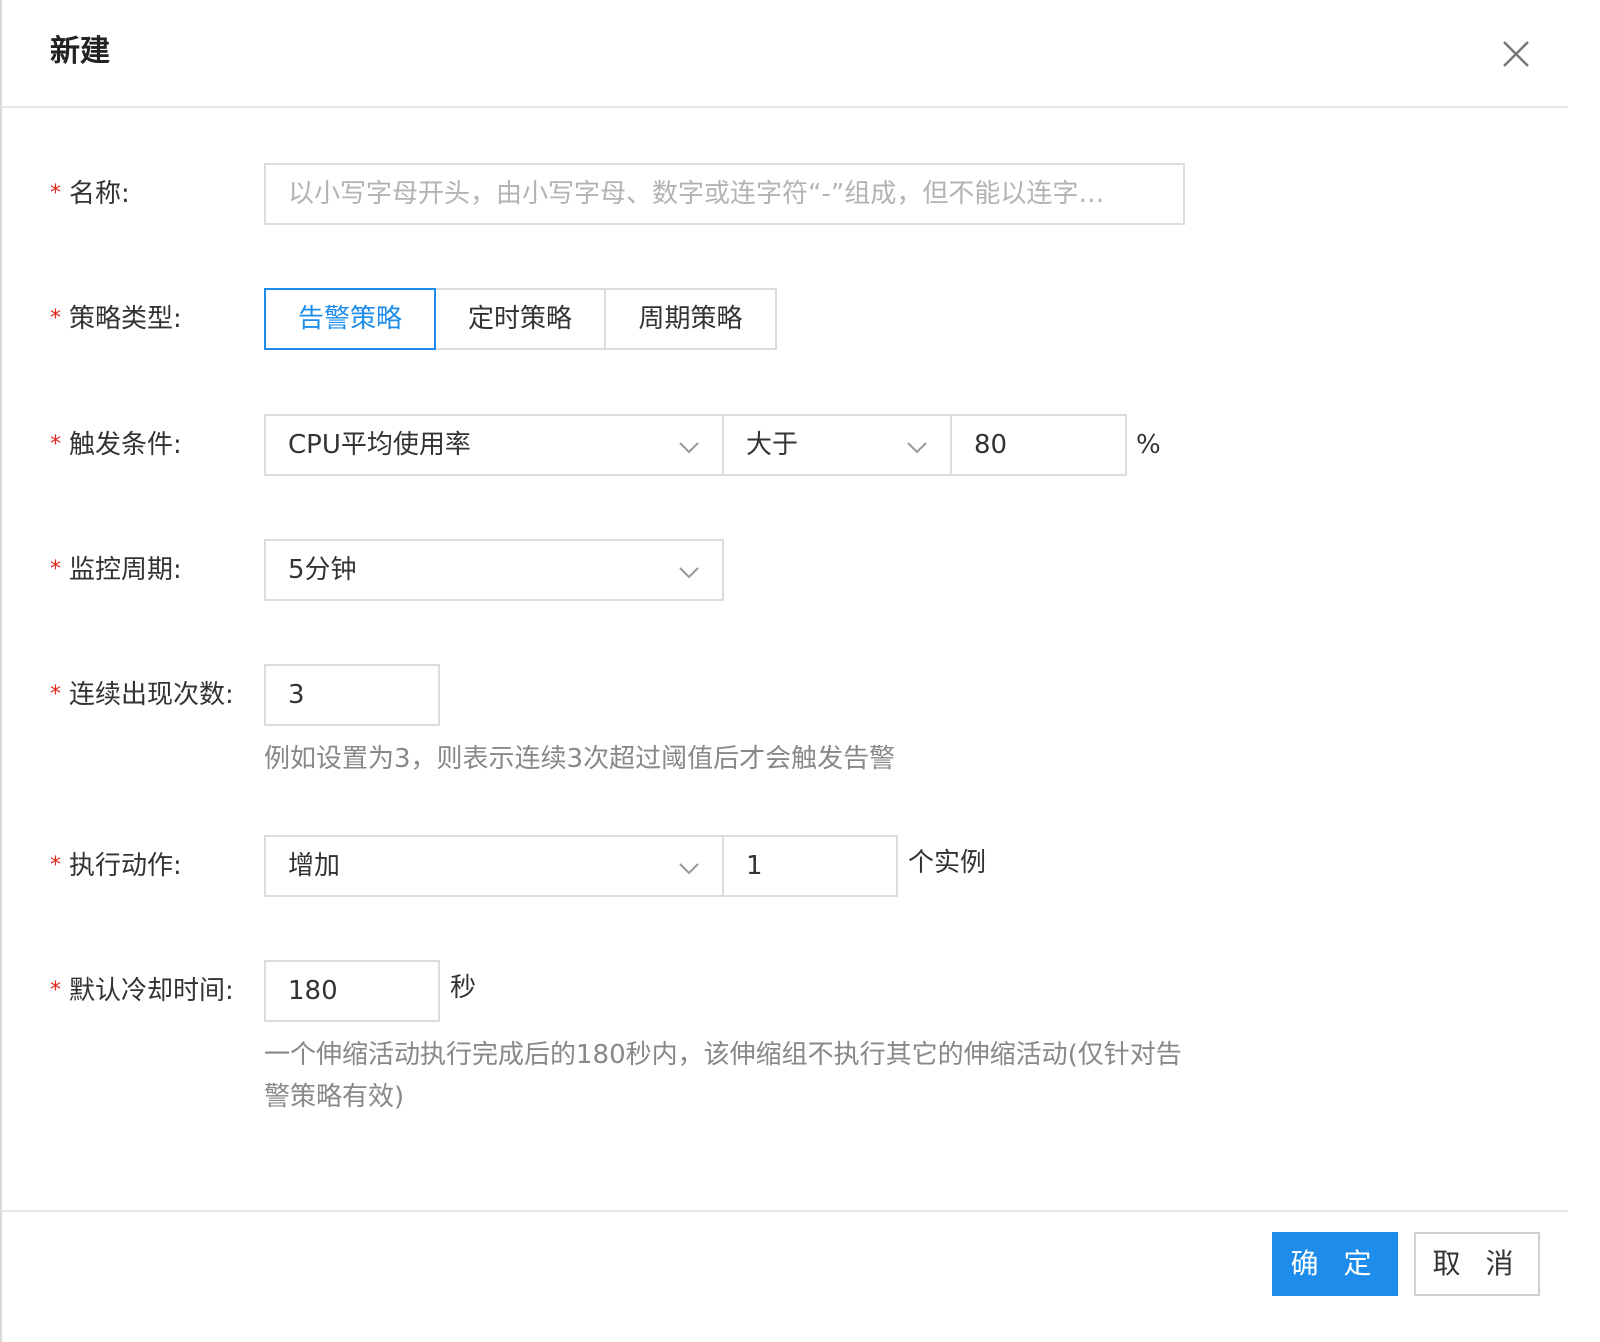  Describe the element at coordinates (1335, 1264) in the screenshot. I see `confirm-button: 确 定` at that location.